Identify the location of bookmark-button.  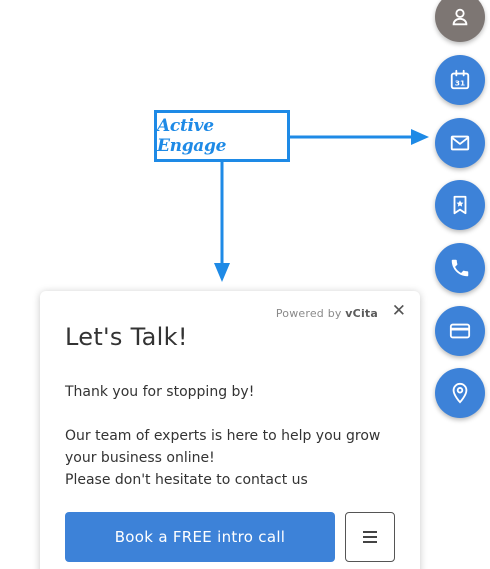
(460, 205).